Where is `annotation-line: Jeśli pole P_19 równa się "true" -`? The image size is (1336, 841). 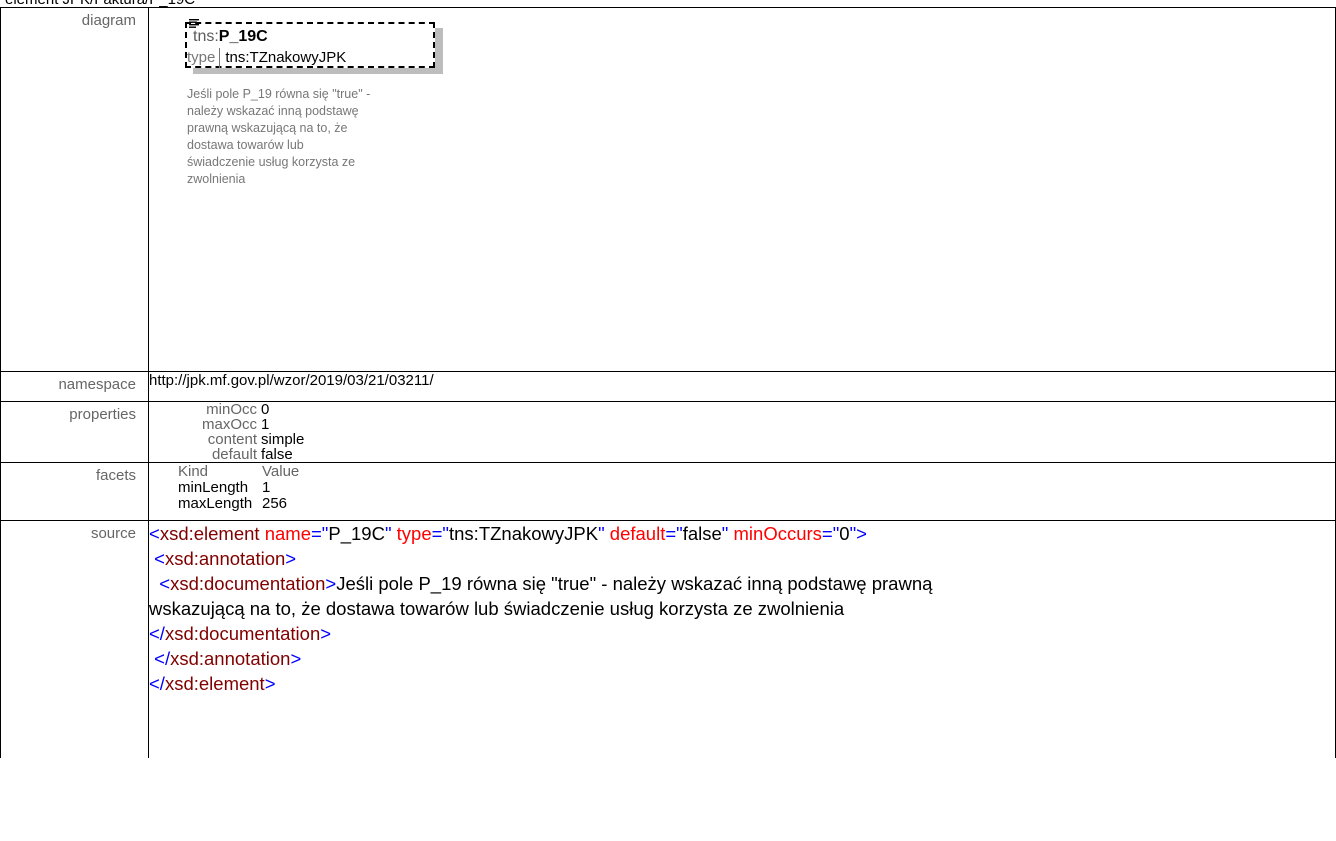 annotation-line: Jeśli pole P_19 równa się "true" - is located at coordinates (279, 94).